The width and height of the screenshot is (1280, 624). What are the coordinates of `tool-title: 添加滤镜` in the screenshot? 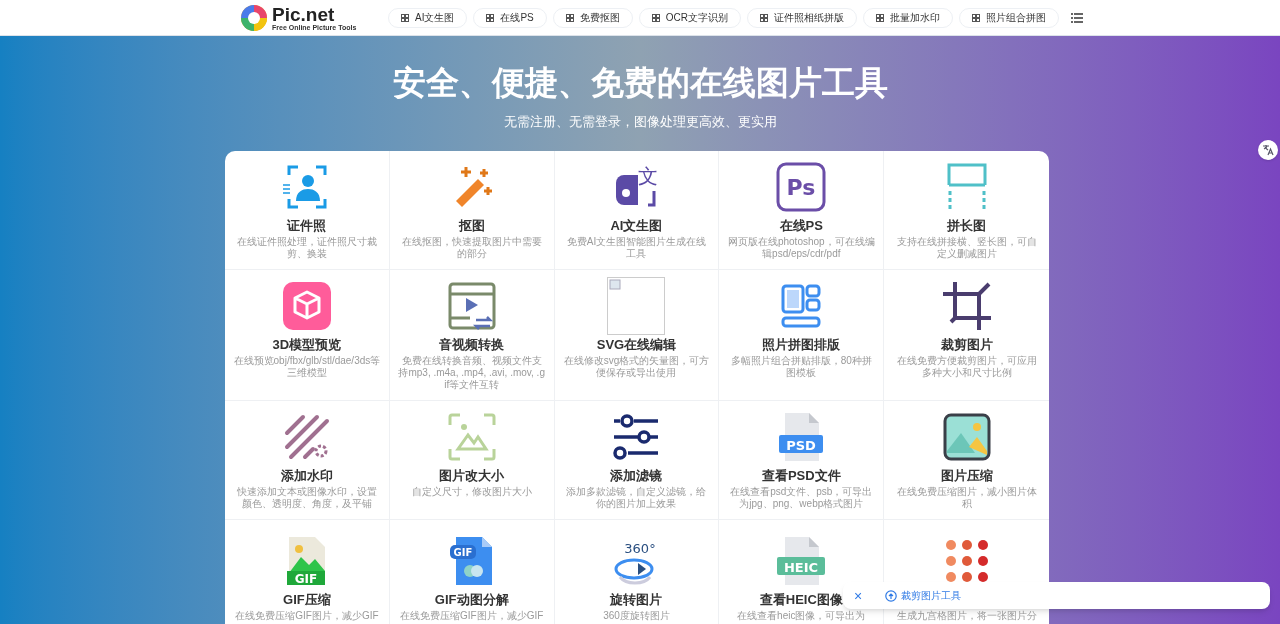 It's located at (636, 475).